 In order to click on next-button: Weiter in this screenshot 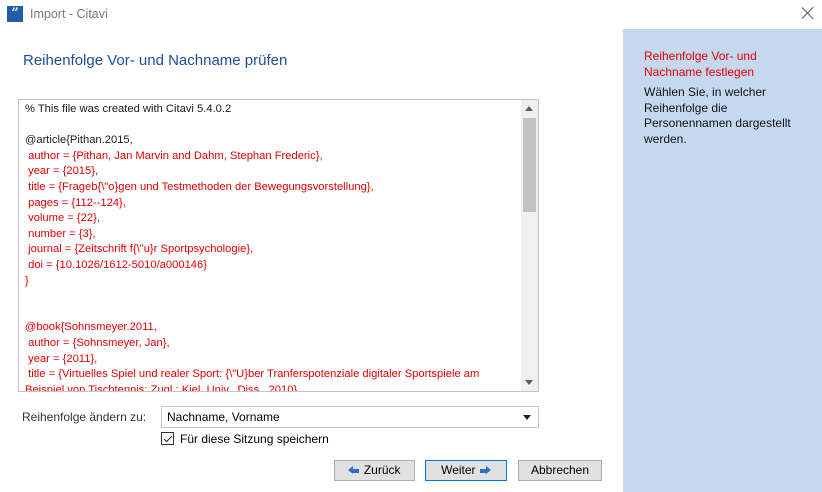, I will do `click(466, 470)`.